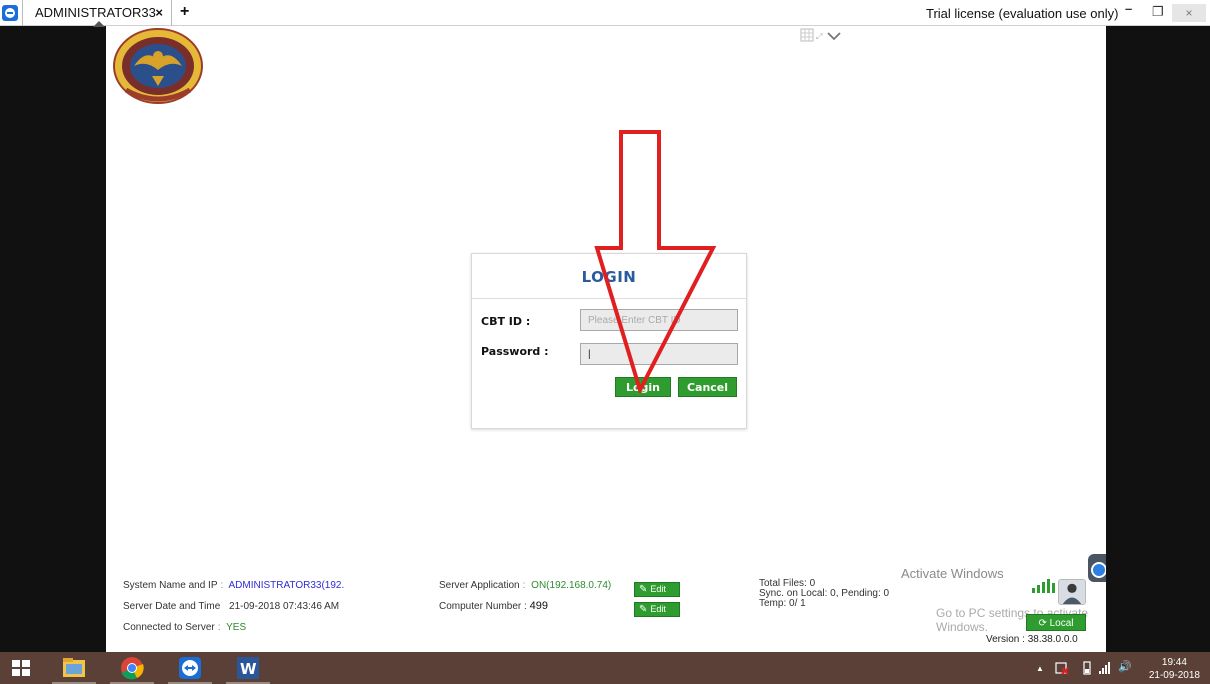 The image size is (1210, 684). What do you see at coordinates (169, 627) in the screenshot?
I see `connected-label: Connected to Server` at bounding box center [169, 627].